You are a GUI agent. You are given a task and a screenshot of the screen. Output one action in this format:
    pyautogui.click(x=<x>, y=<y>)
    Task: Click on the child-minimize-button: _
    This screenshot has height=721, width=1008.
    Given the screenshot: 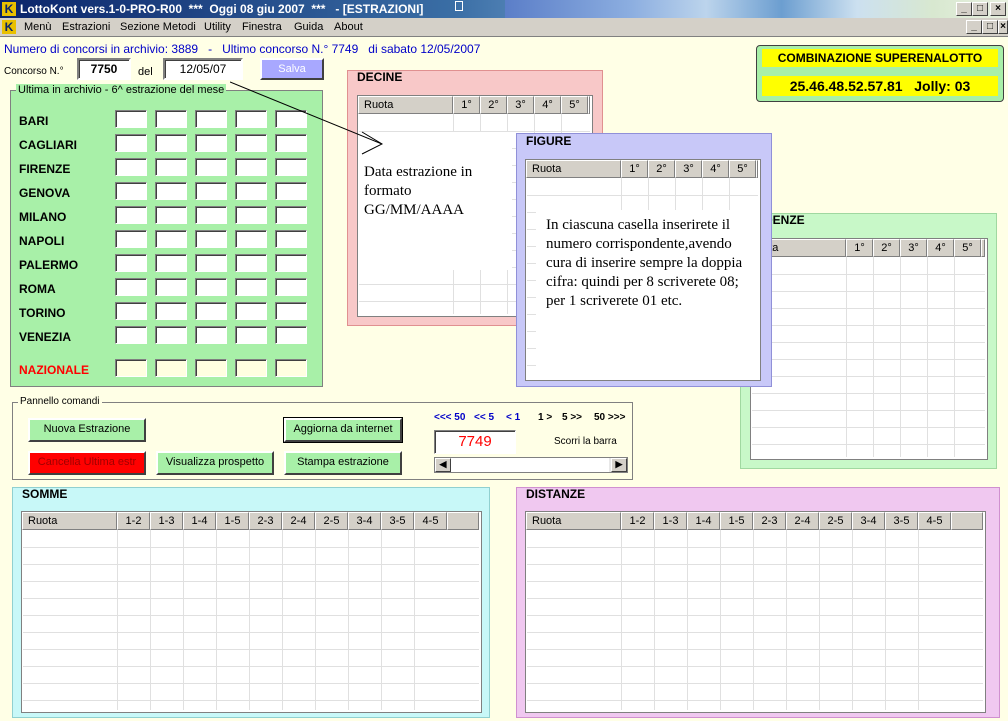 What is the action you would take?
    pyautogui.click(x=974, y=27)
    